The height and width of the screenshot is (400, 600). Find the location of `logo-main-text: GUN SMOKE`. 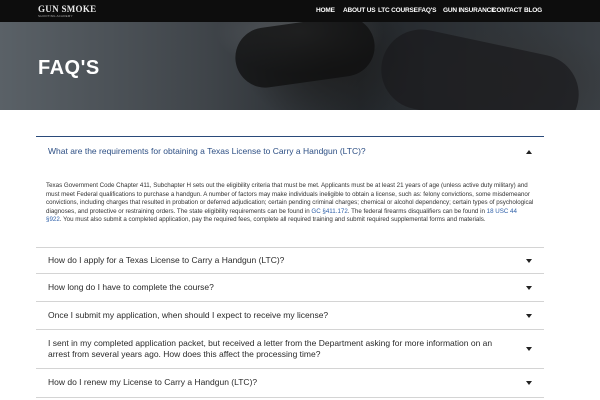

logo-main-text: GUN SMOKE is located at coordinates (67, 9).